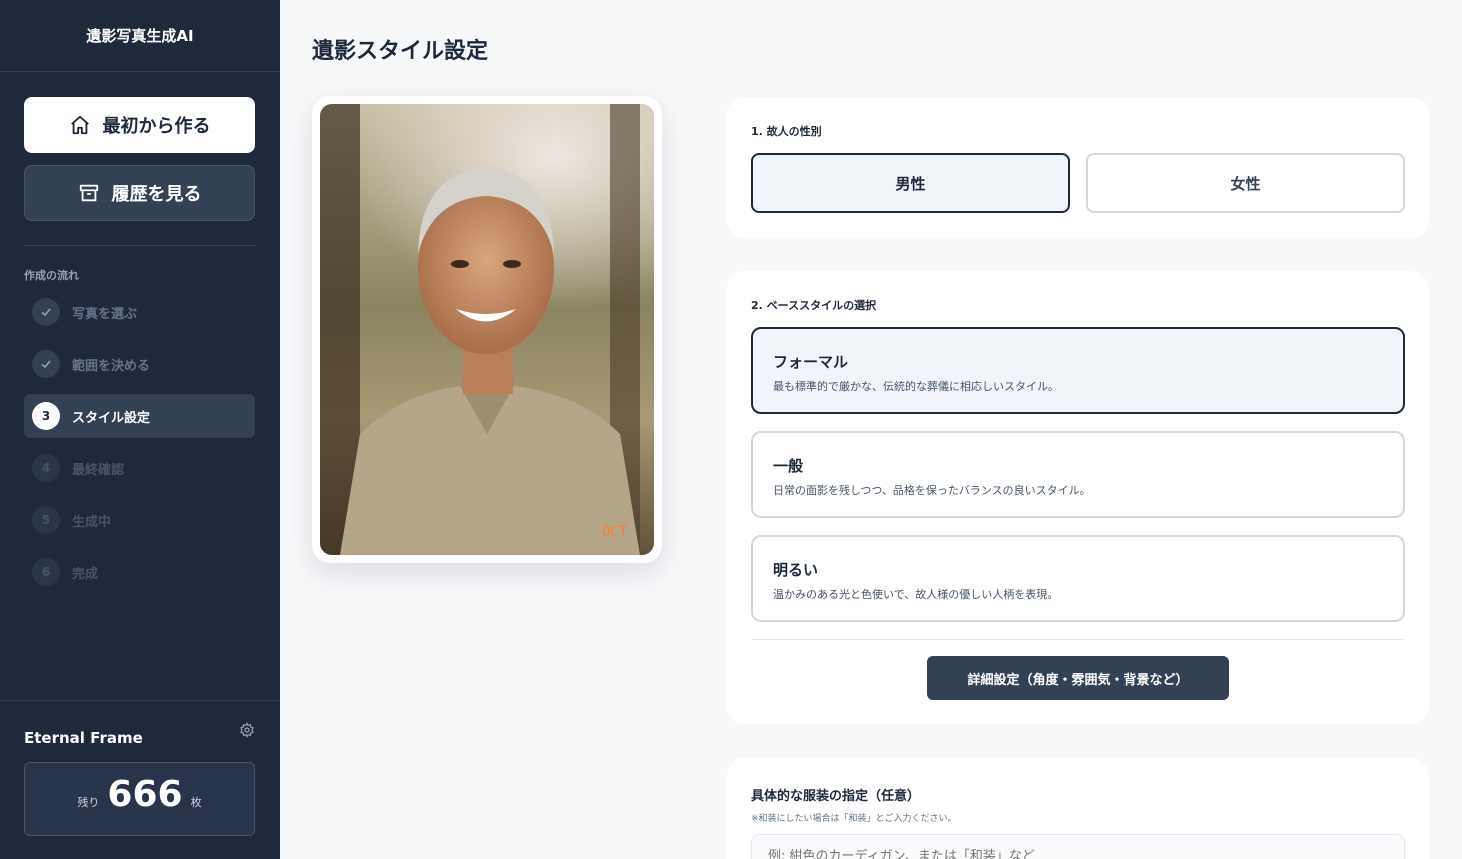 The height and width of the screenshot is (859, 1462). Describe the element at coordinates (916, 594) in the screenshot. I see `style-option-desc: 温かみのある光と色使いで、故人様の優しい人柄を表現。` at that location.